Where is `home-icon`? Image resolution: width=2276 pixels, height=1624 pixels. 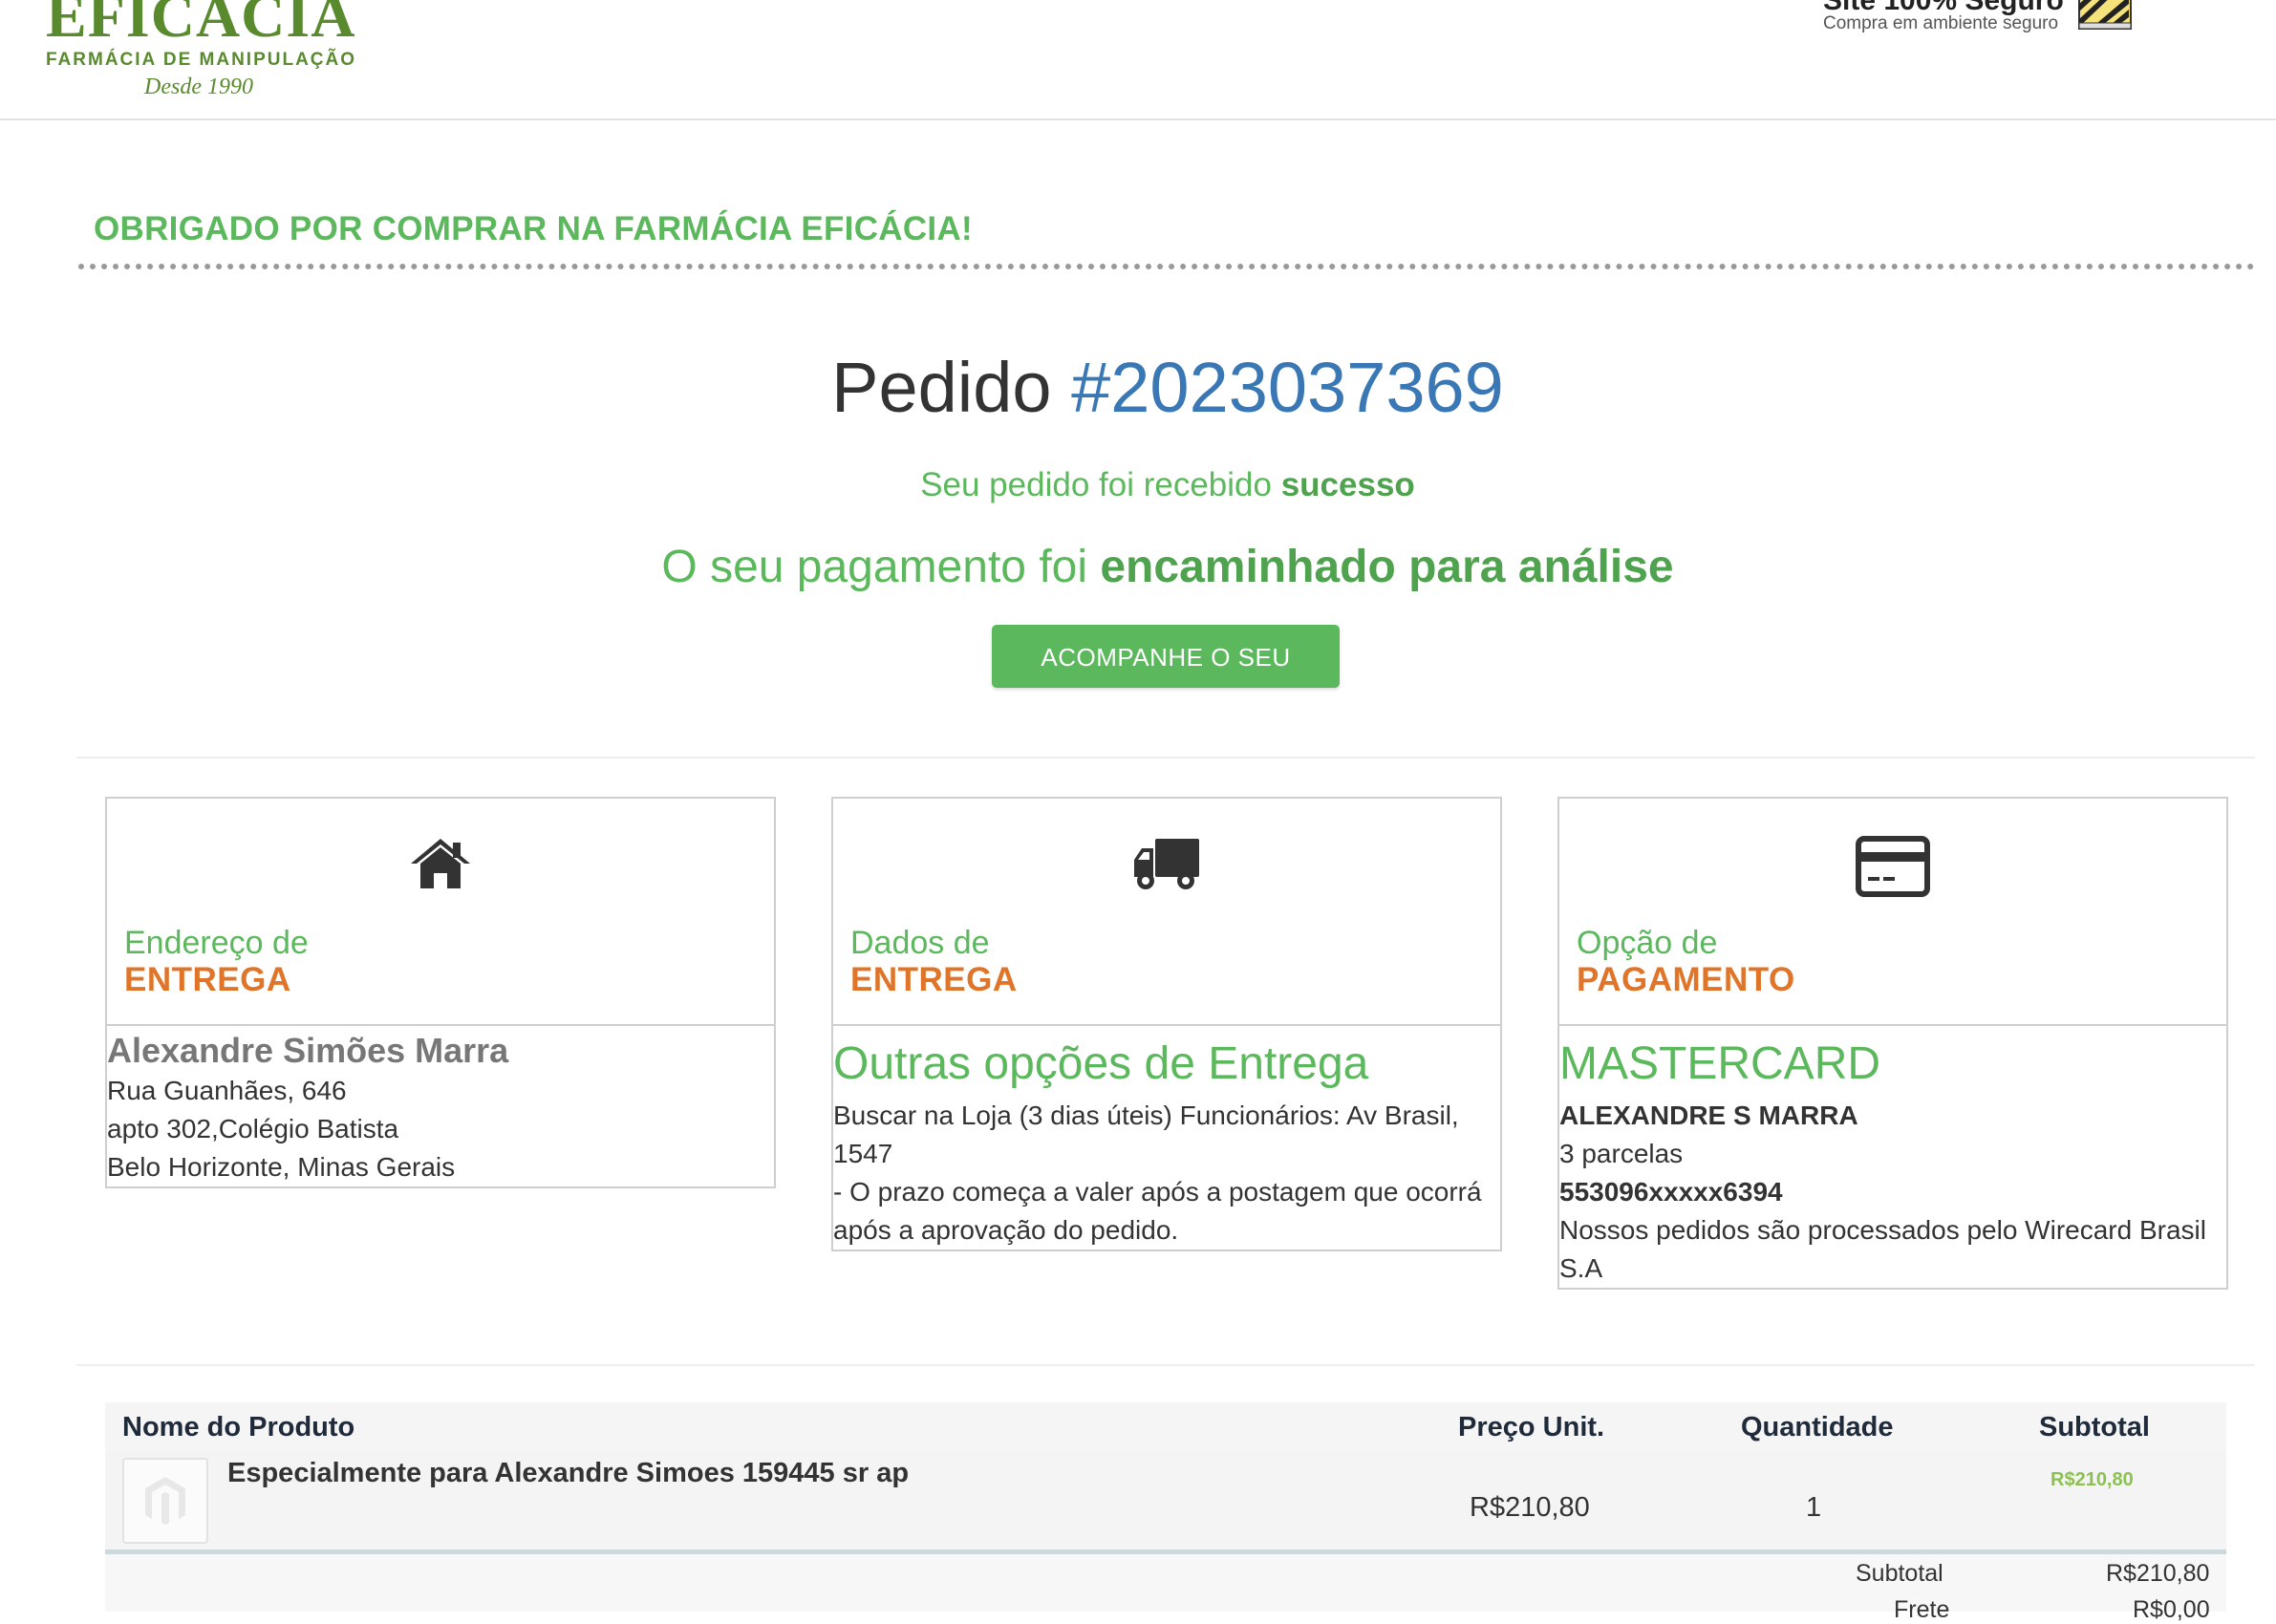
home-icon is located at coordinates (440, 864).